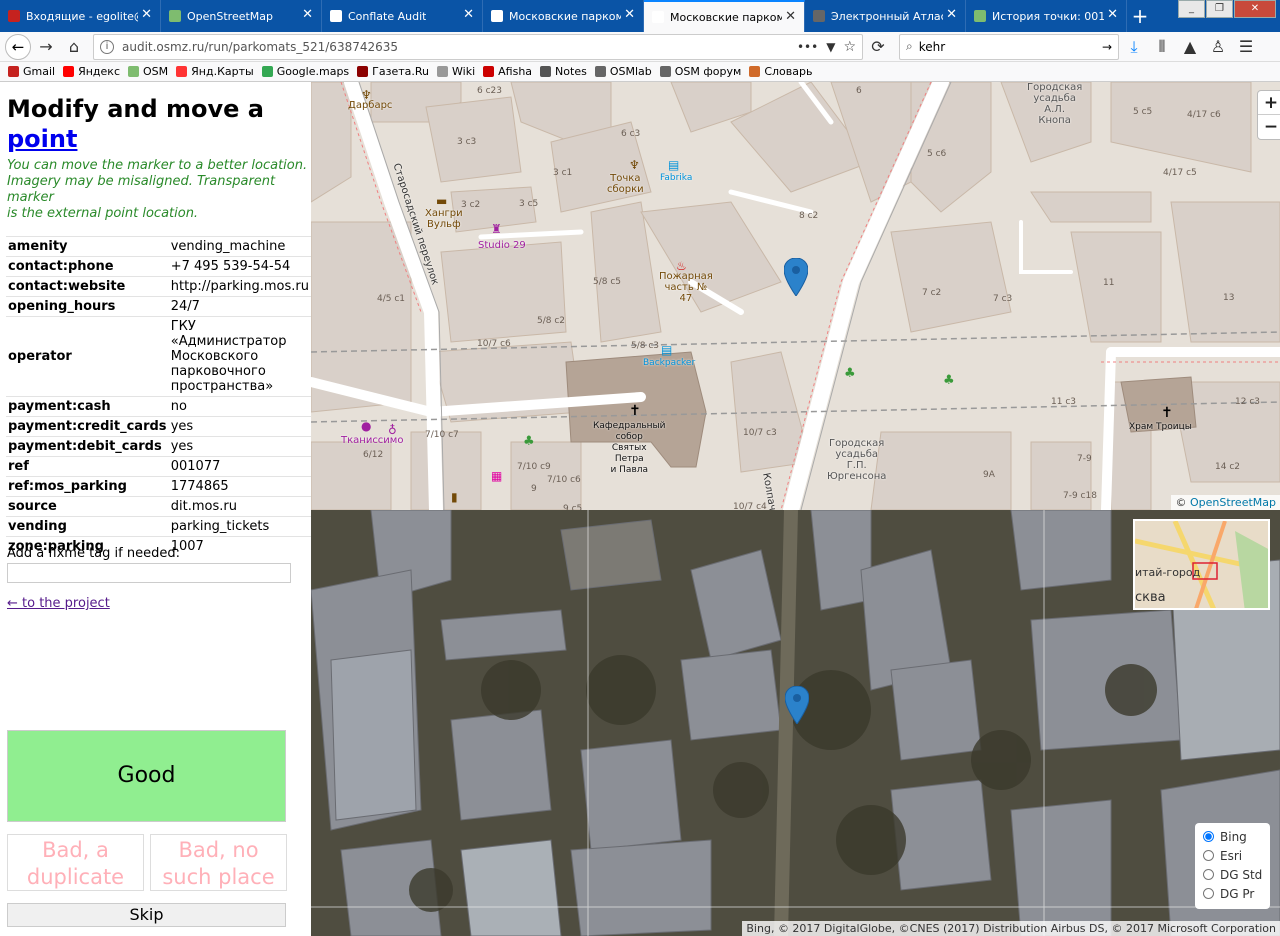 This screenshot has width=1280, height=936. I want to click on tag-value: +7 495 539-54-54, so click(239, 266).